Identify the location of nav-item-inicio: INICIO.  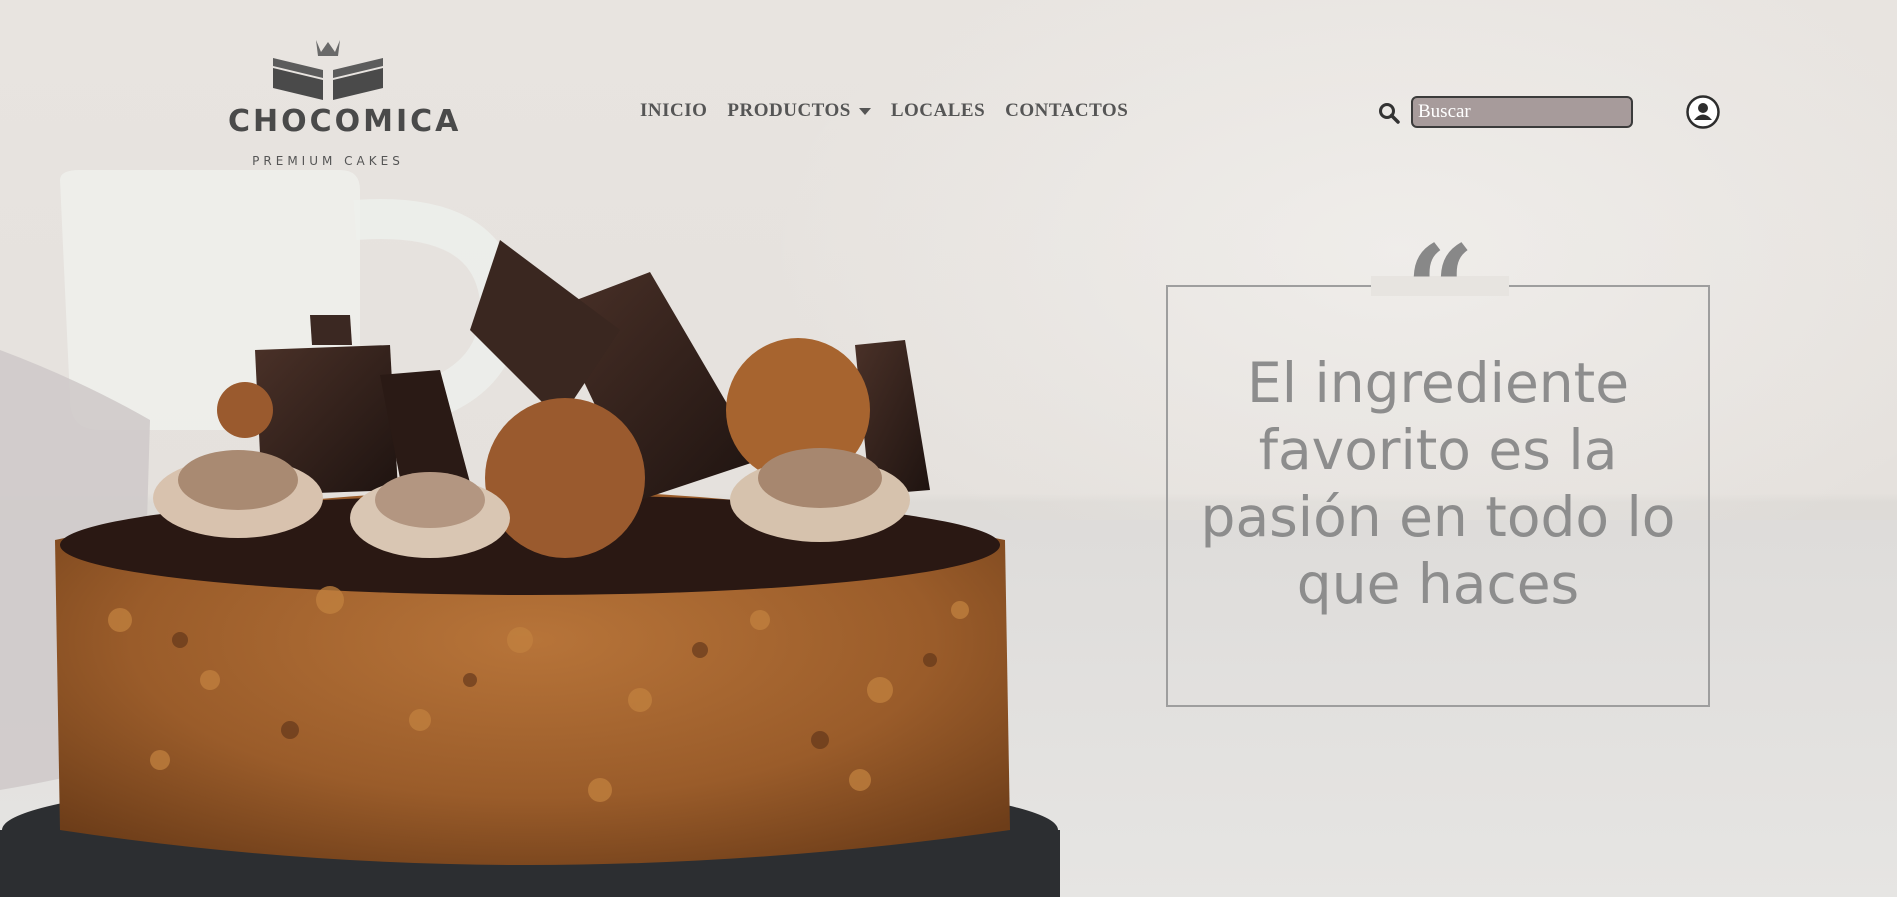
(673, 111).